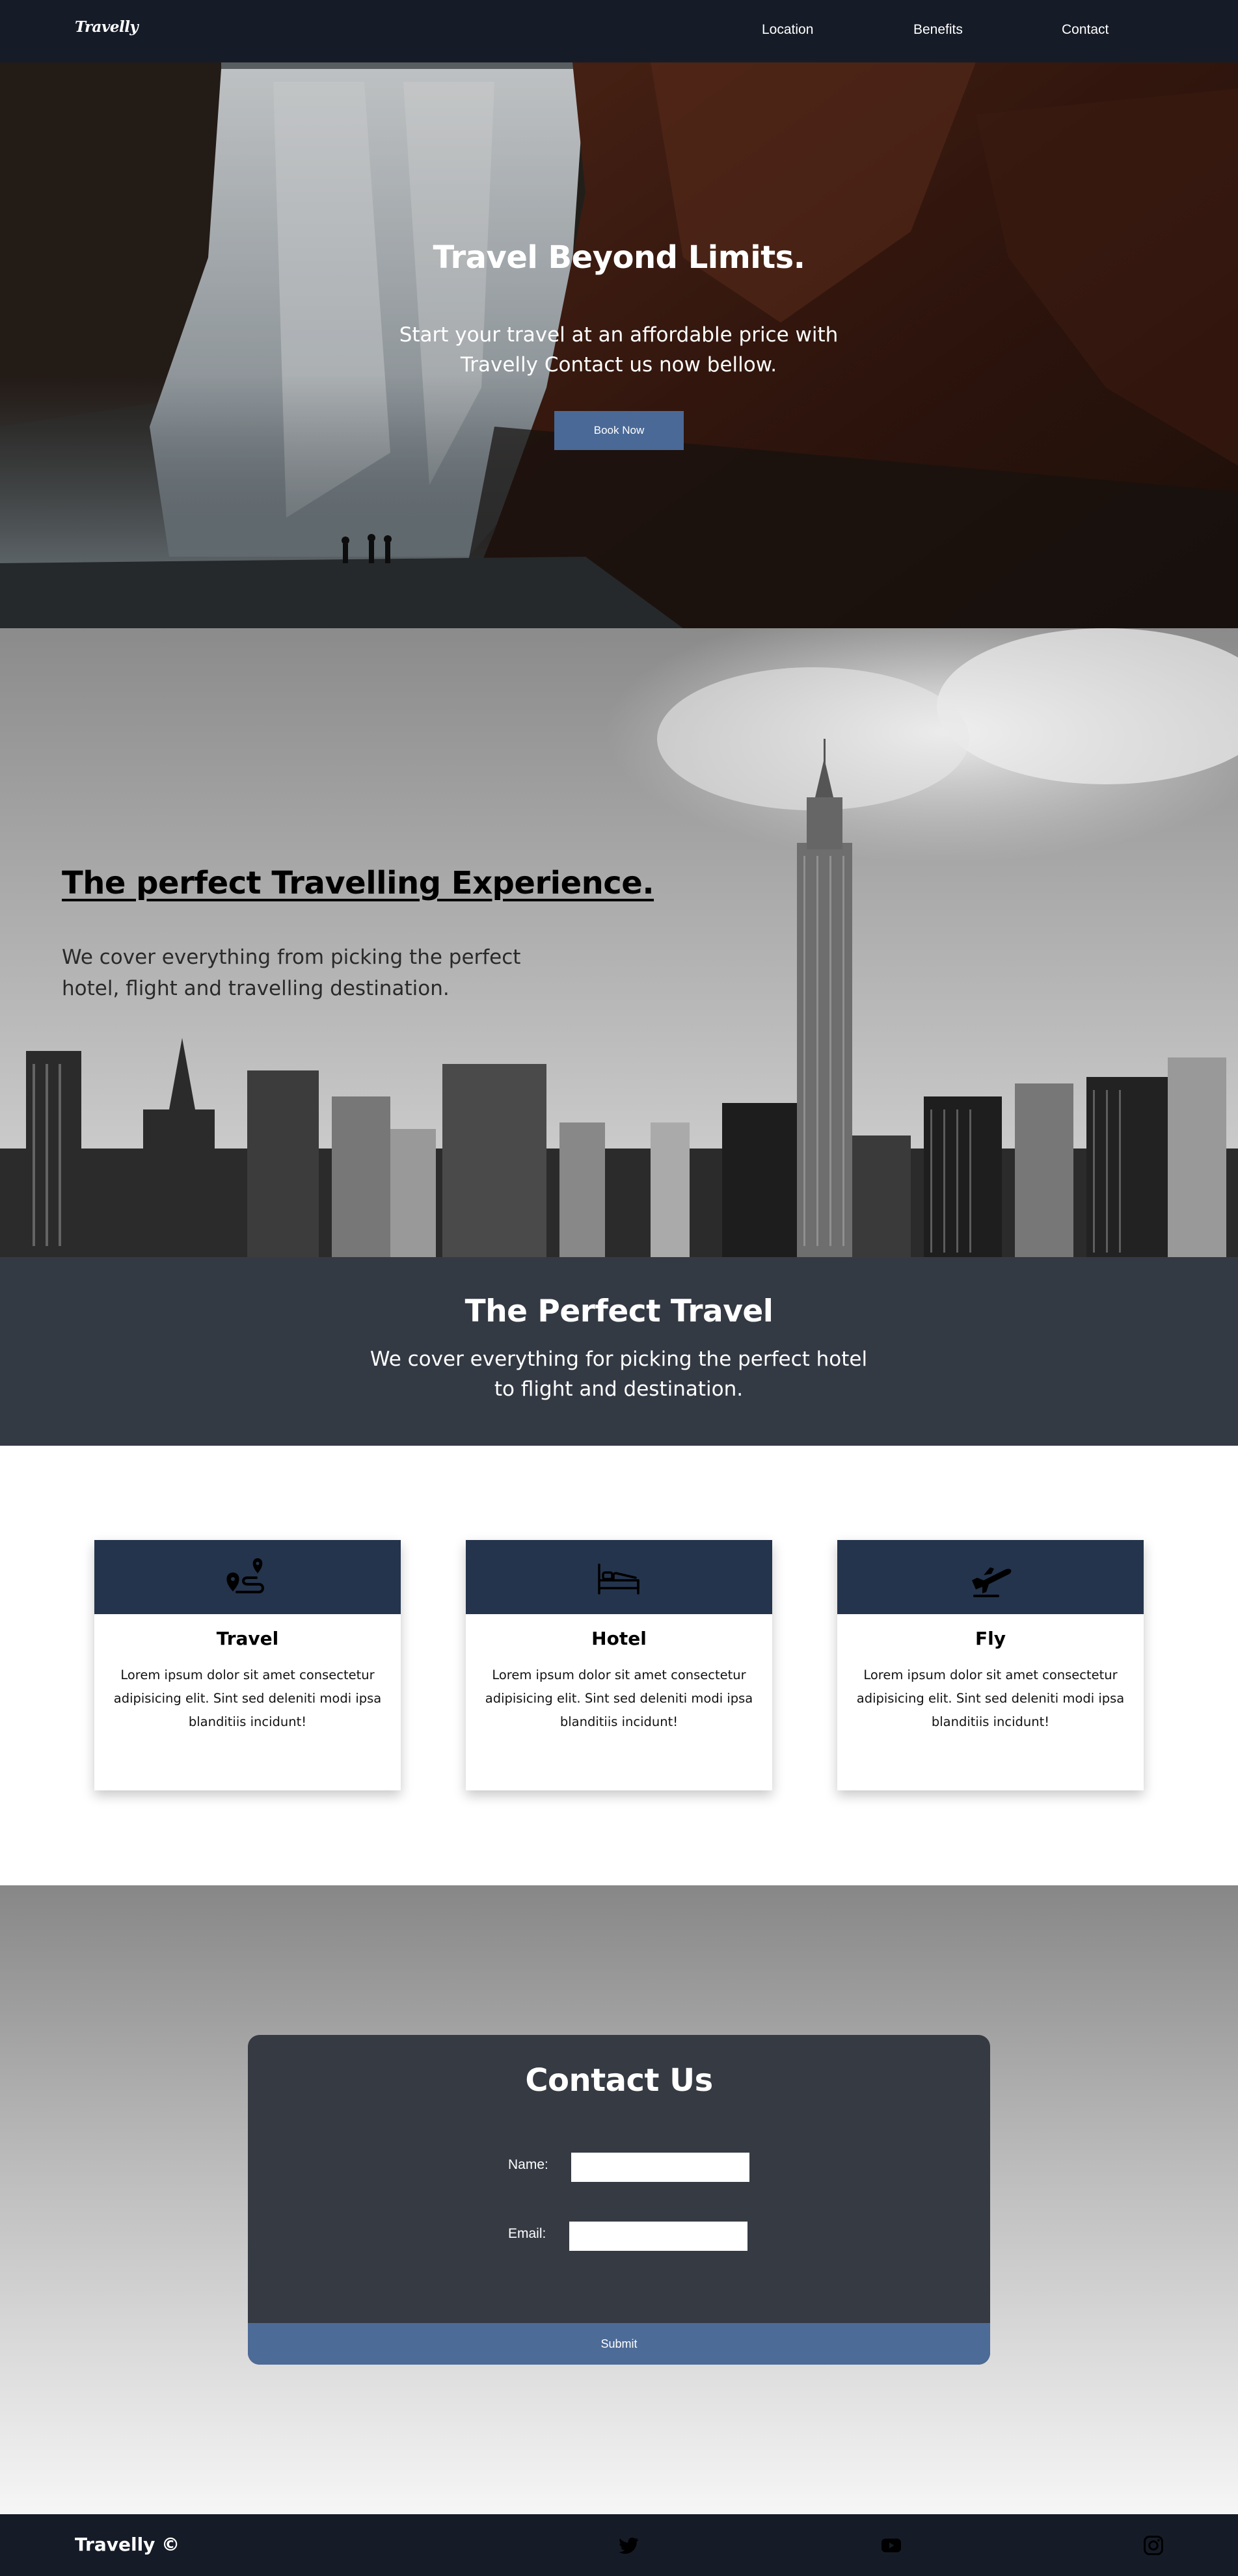  I want to click on card-title: Fly, so click(990, 1639).